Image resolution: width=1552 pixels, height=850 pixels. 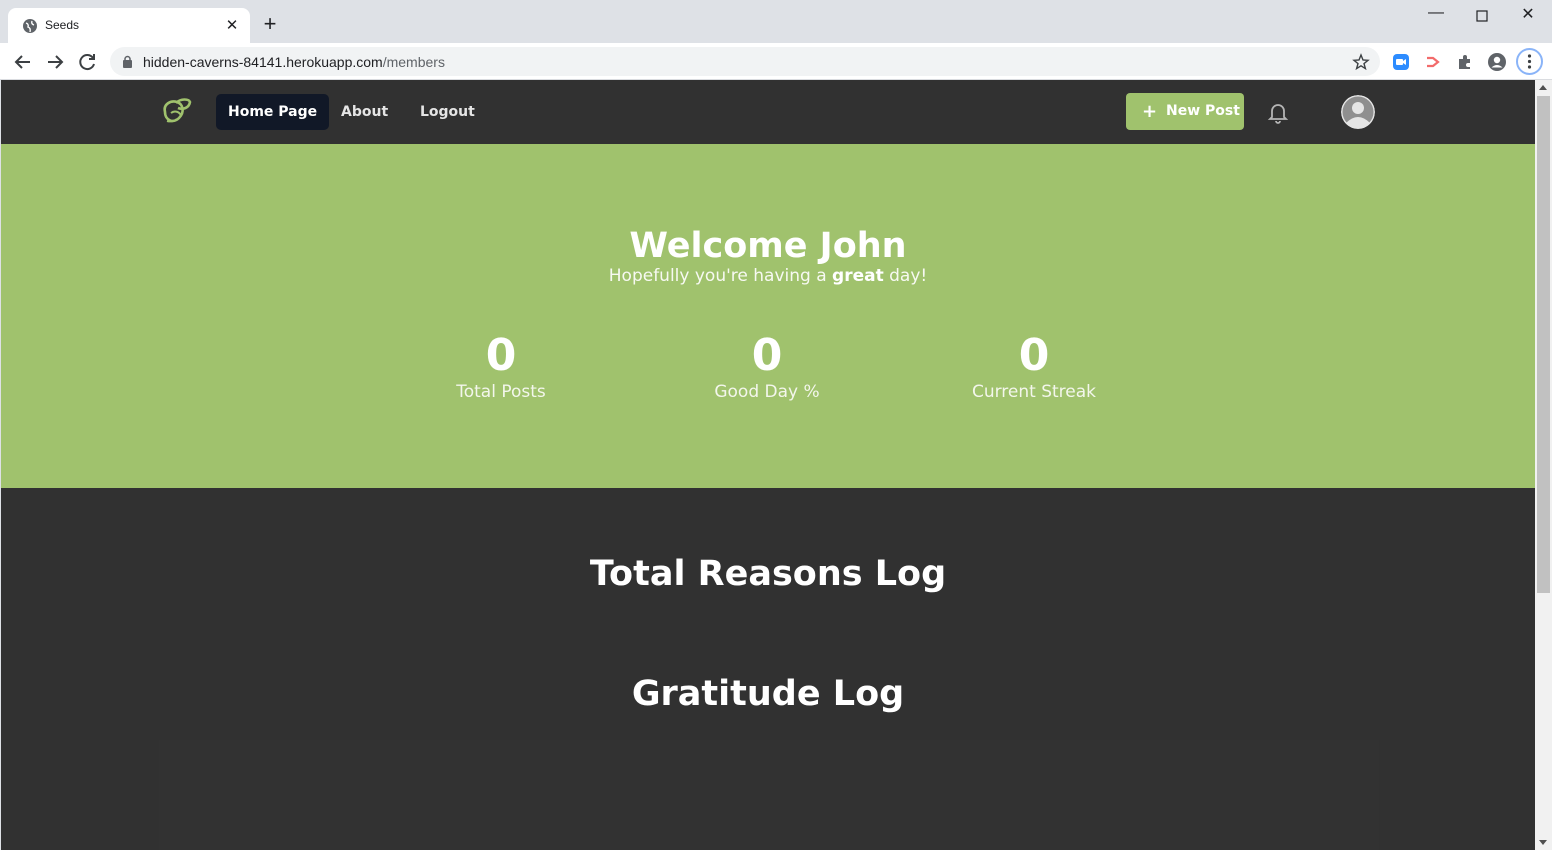 I want to click on bookmark-star-icon, so click(x=1361, y=62).